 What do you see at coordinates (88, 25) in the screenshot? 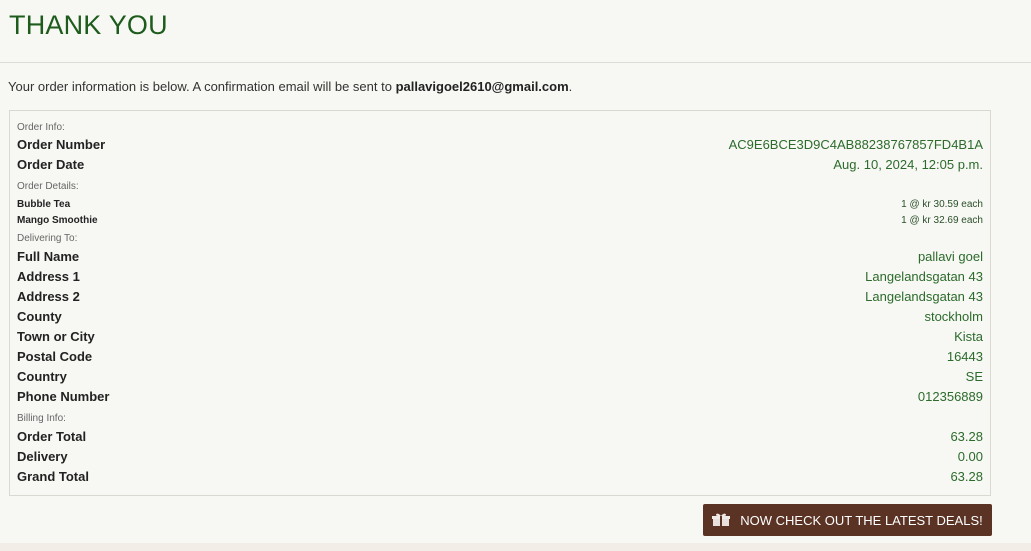
I see `page-title: THANK YOU` at bounding box center [88, 25].